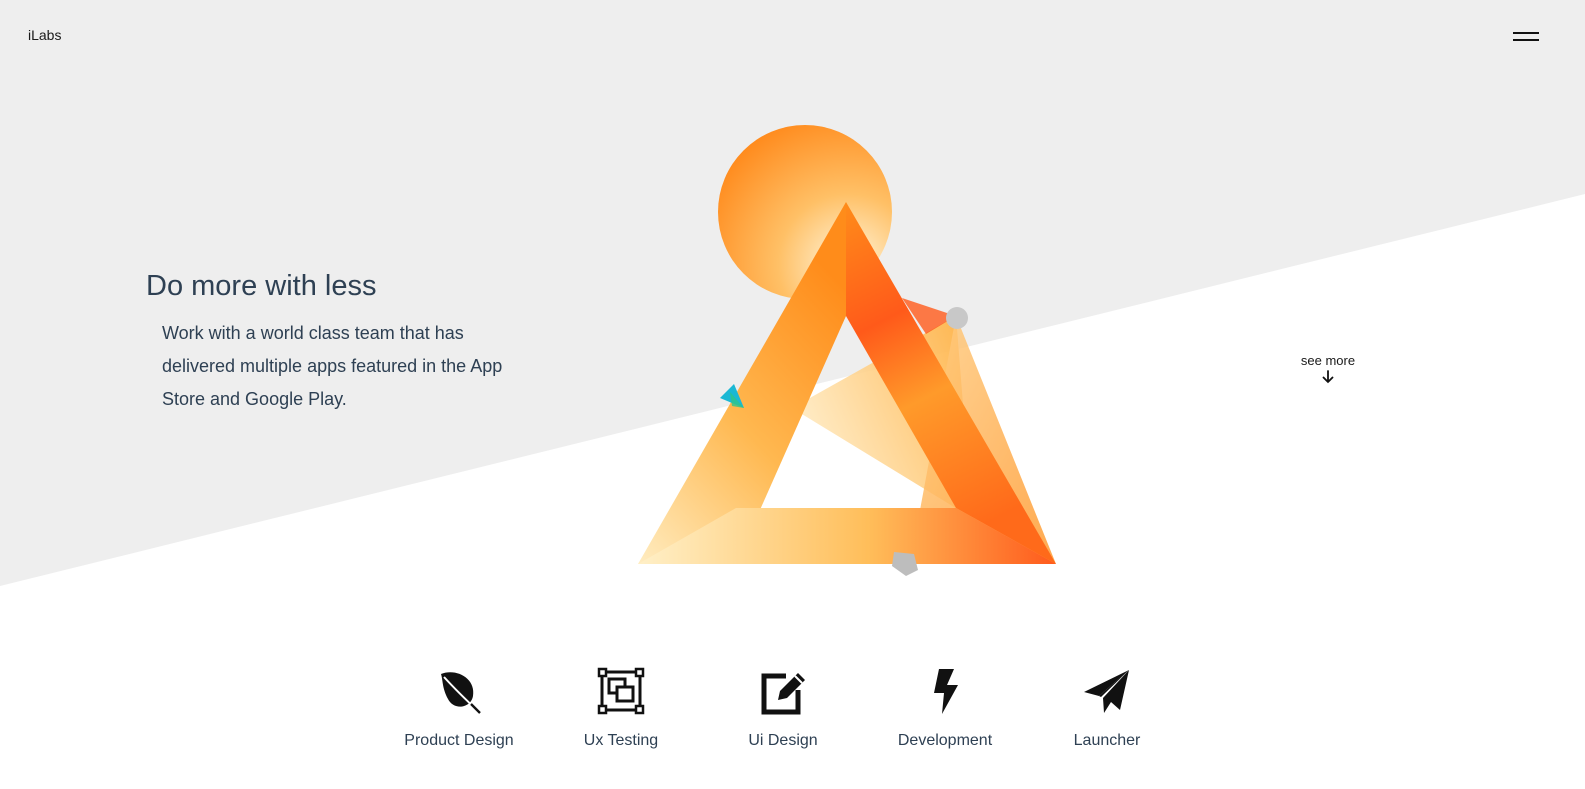 The width and height of the screenshot is (1585, 789). I want to click on hero-title: Do more with less, so click(261, 286).